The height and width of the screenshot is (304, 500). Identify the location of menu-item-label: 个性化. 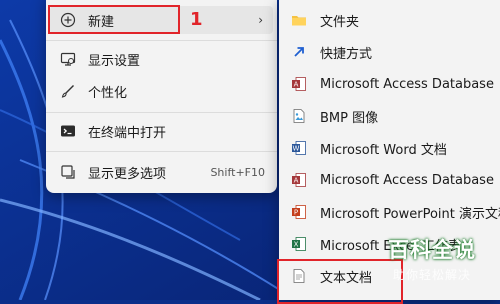
(108, 93).